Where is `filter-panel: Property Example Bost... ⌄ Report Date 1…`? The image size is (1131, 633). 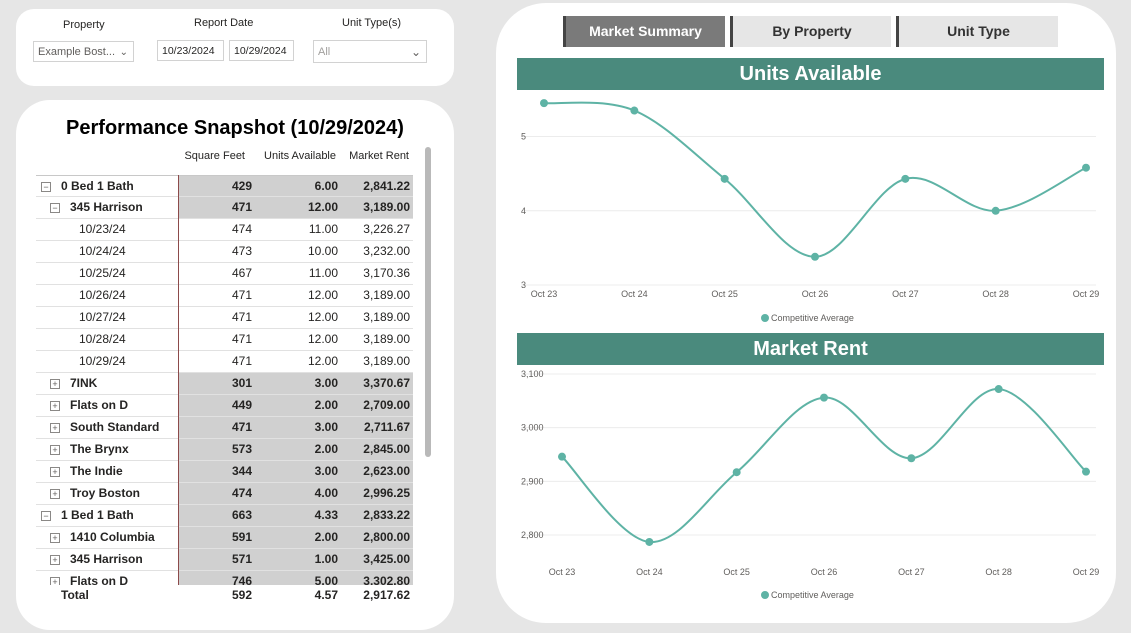 filter-panel: Property Example Bost... ⌄ Report Date 1… is located at coordinates (235, 47).